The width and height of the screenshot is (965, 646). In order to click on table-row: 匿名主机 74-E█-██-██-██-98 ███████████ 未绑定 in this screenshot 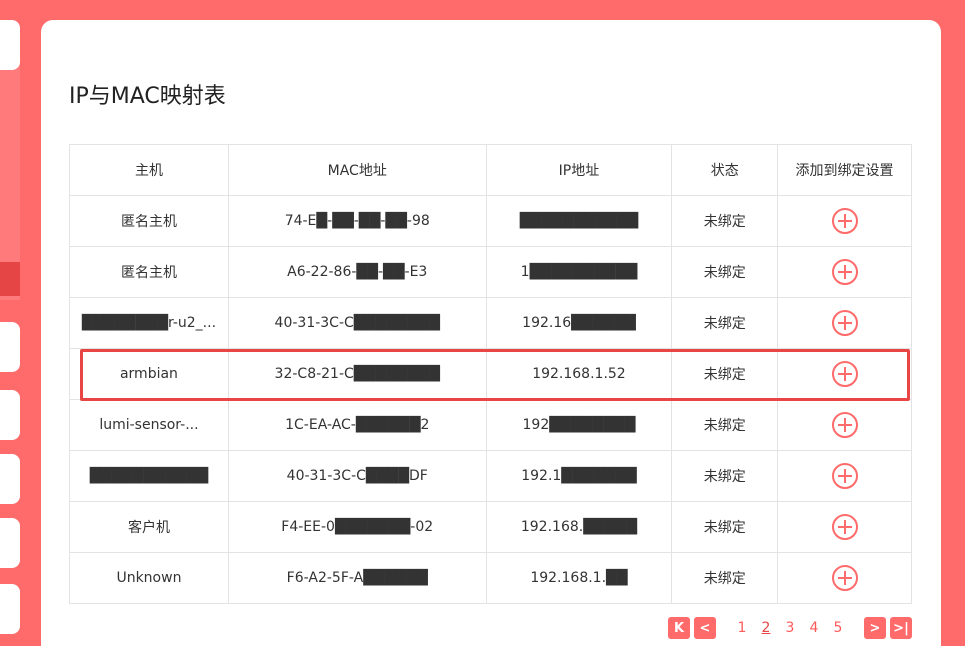, I will do `click(490, 221)`.